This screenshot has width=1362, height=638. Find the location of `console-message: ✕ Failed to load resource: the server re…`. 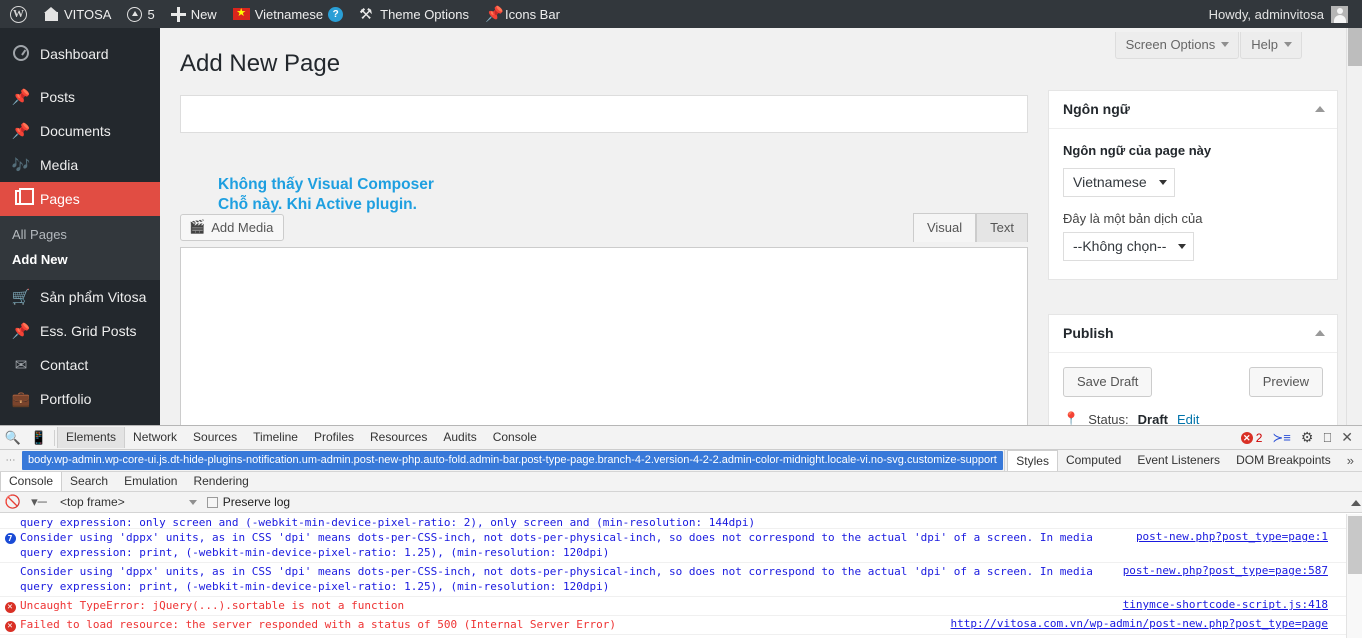

console-message: ✕ Failed to load resource: the server re… is located at coordinates (673, 625).